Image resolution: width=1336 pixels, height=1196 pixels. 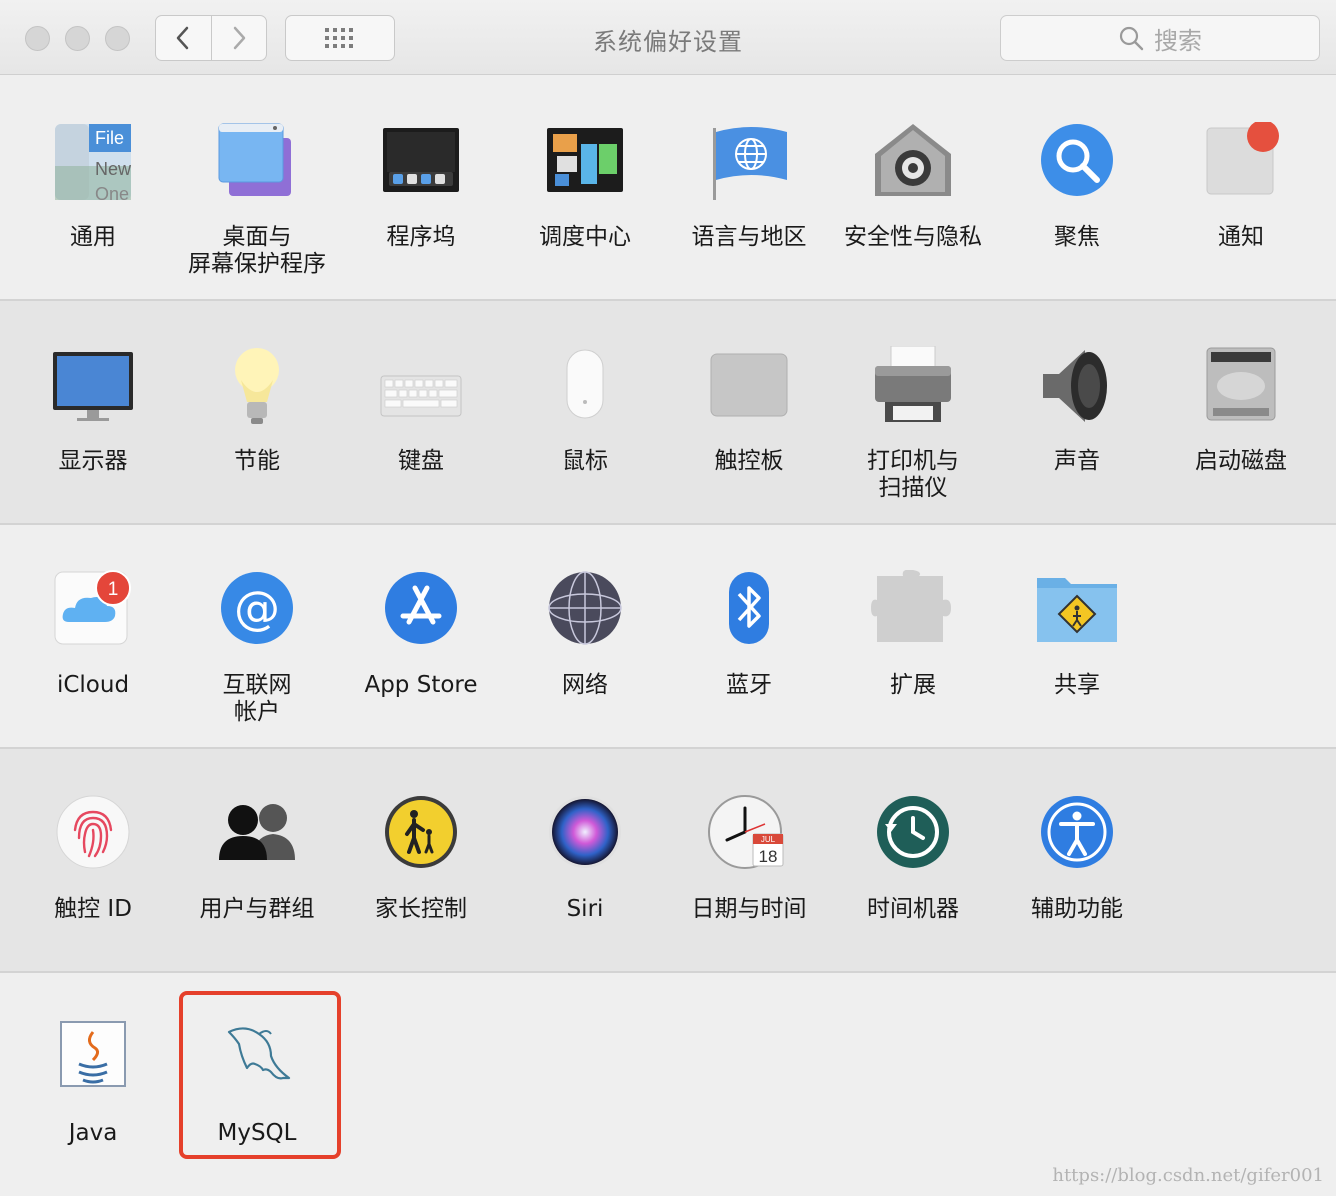 I want to click on search-placeholder: 搜索, so click(x=1178, y=40).